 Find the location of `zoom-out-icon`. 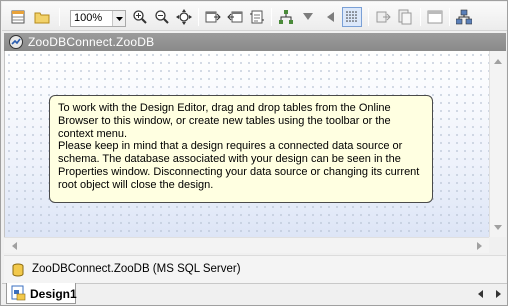

zoom-out-icon is located at coordinates (162, 17).